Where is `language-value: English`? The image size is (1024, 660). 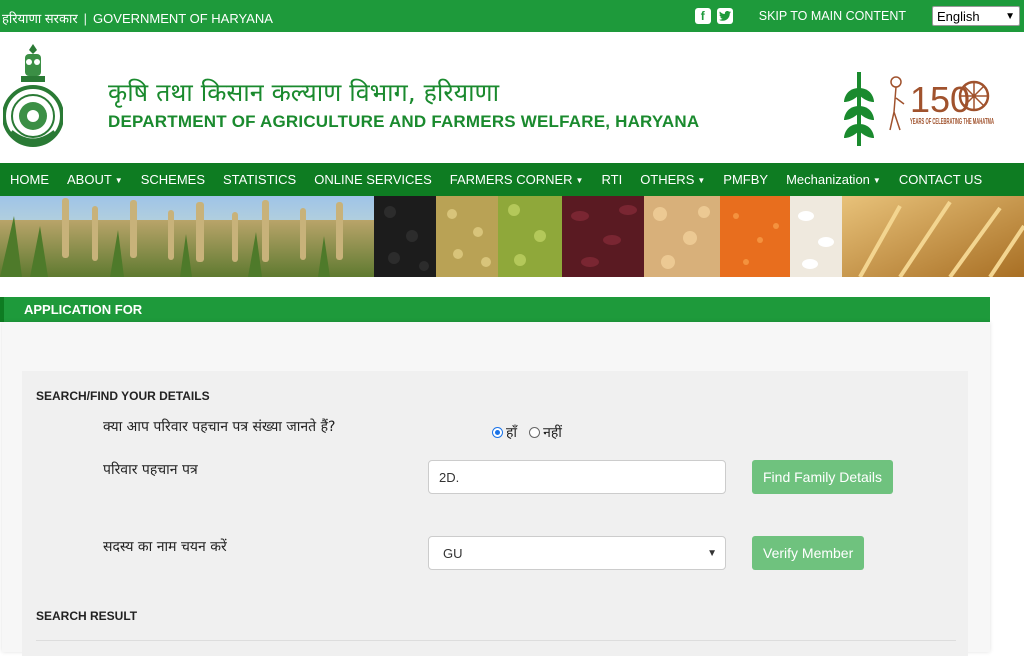 language-value: English is located at coordinates (958, 16).